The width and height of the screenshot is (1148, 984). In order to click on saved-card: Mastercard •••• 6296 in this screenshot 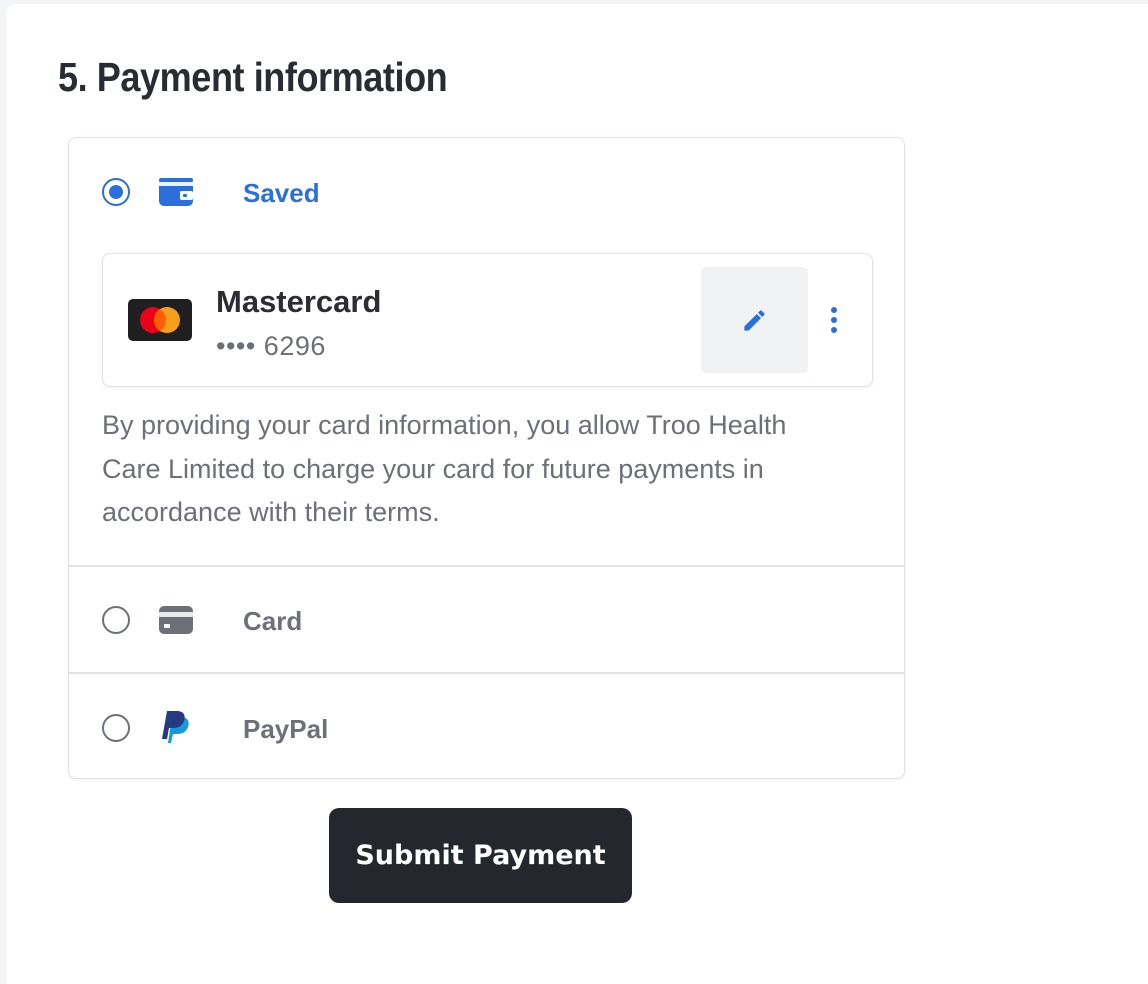, I will do `click(487, 320)`.